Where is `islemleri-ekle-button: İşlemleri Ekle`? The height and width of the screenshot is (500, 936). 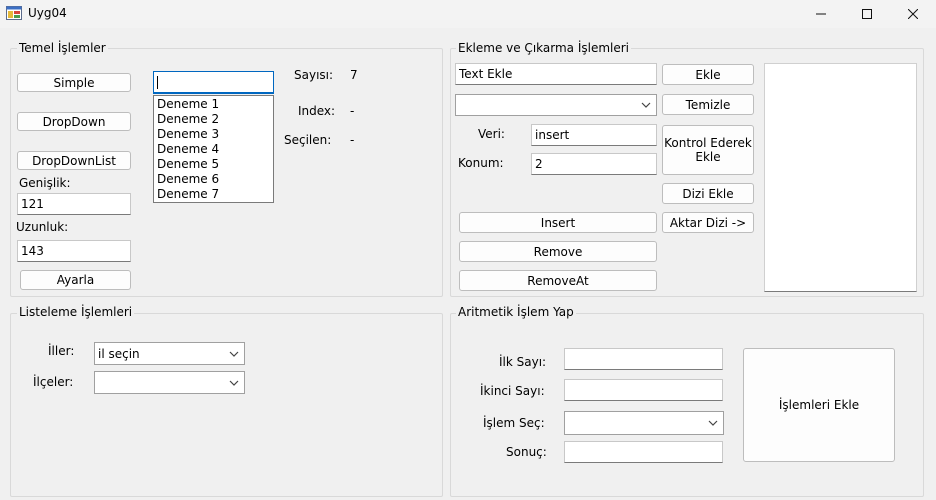
islemleri-ekle-button: İşlemleri Ekle is located at coordinates (819, 405).